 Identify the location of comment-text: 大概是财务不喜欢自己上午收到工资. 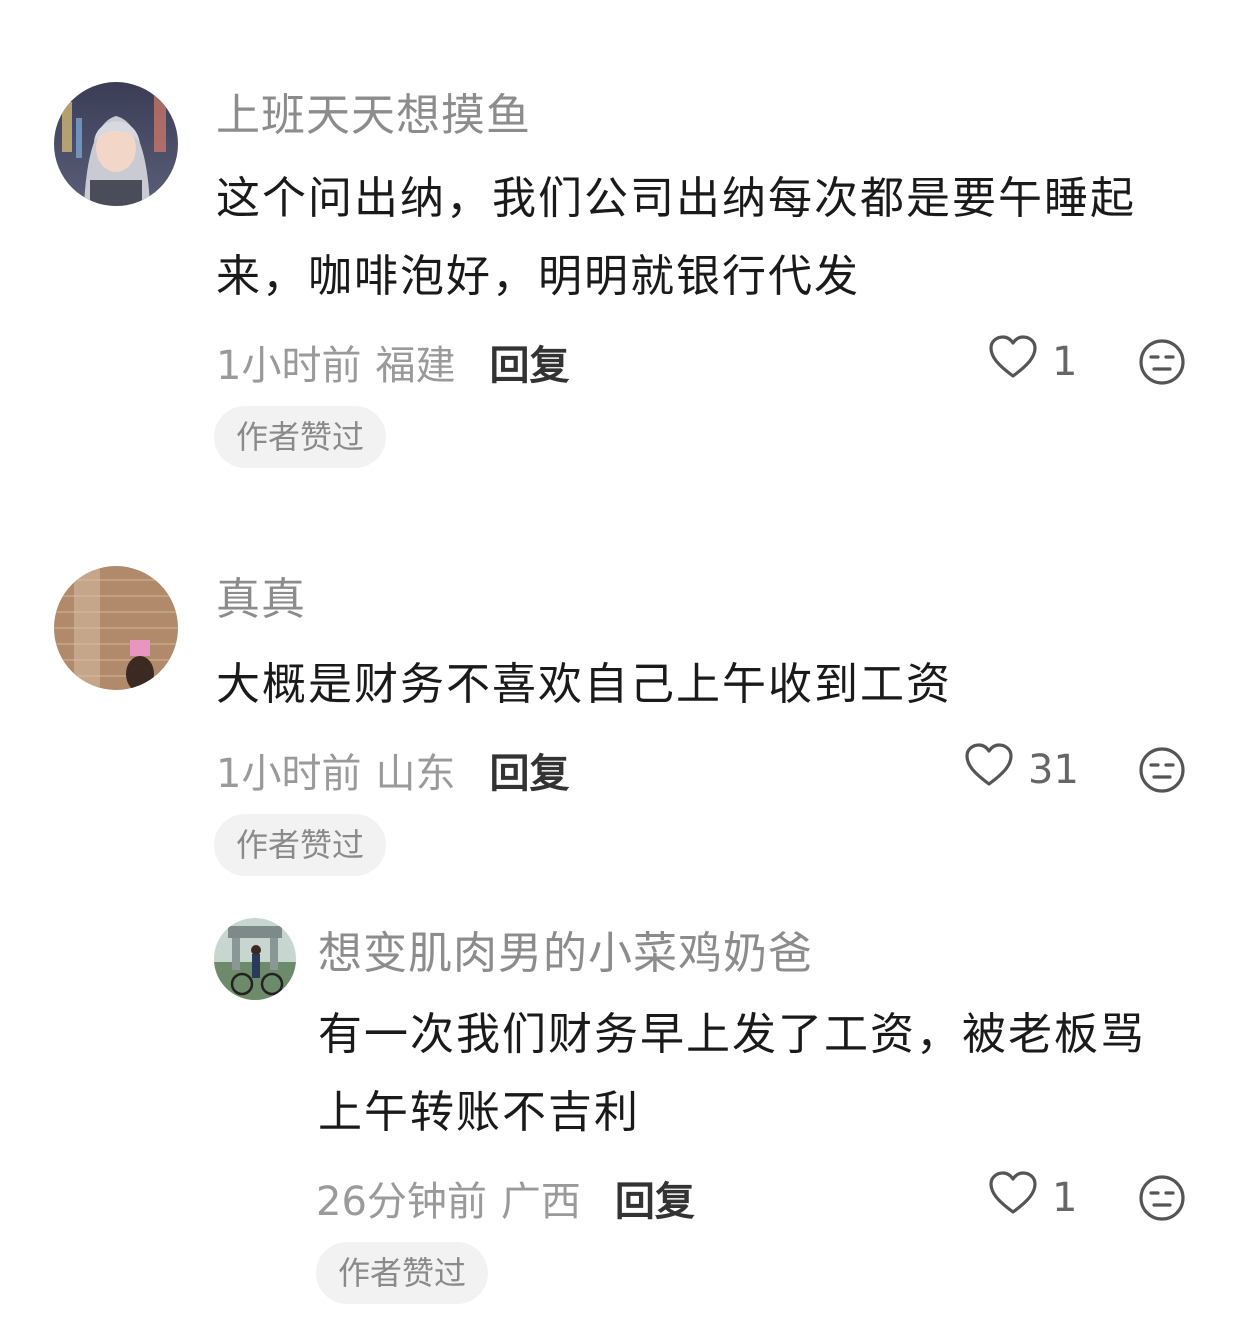
(716, 685).